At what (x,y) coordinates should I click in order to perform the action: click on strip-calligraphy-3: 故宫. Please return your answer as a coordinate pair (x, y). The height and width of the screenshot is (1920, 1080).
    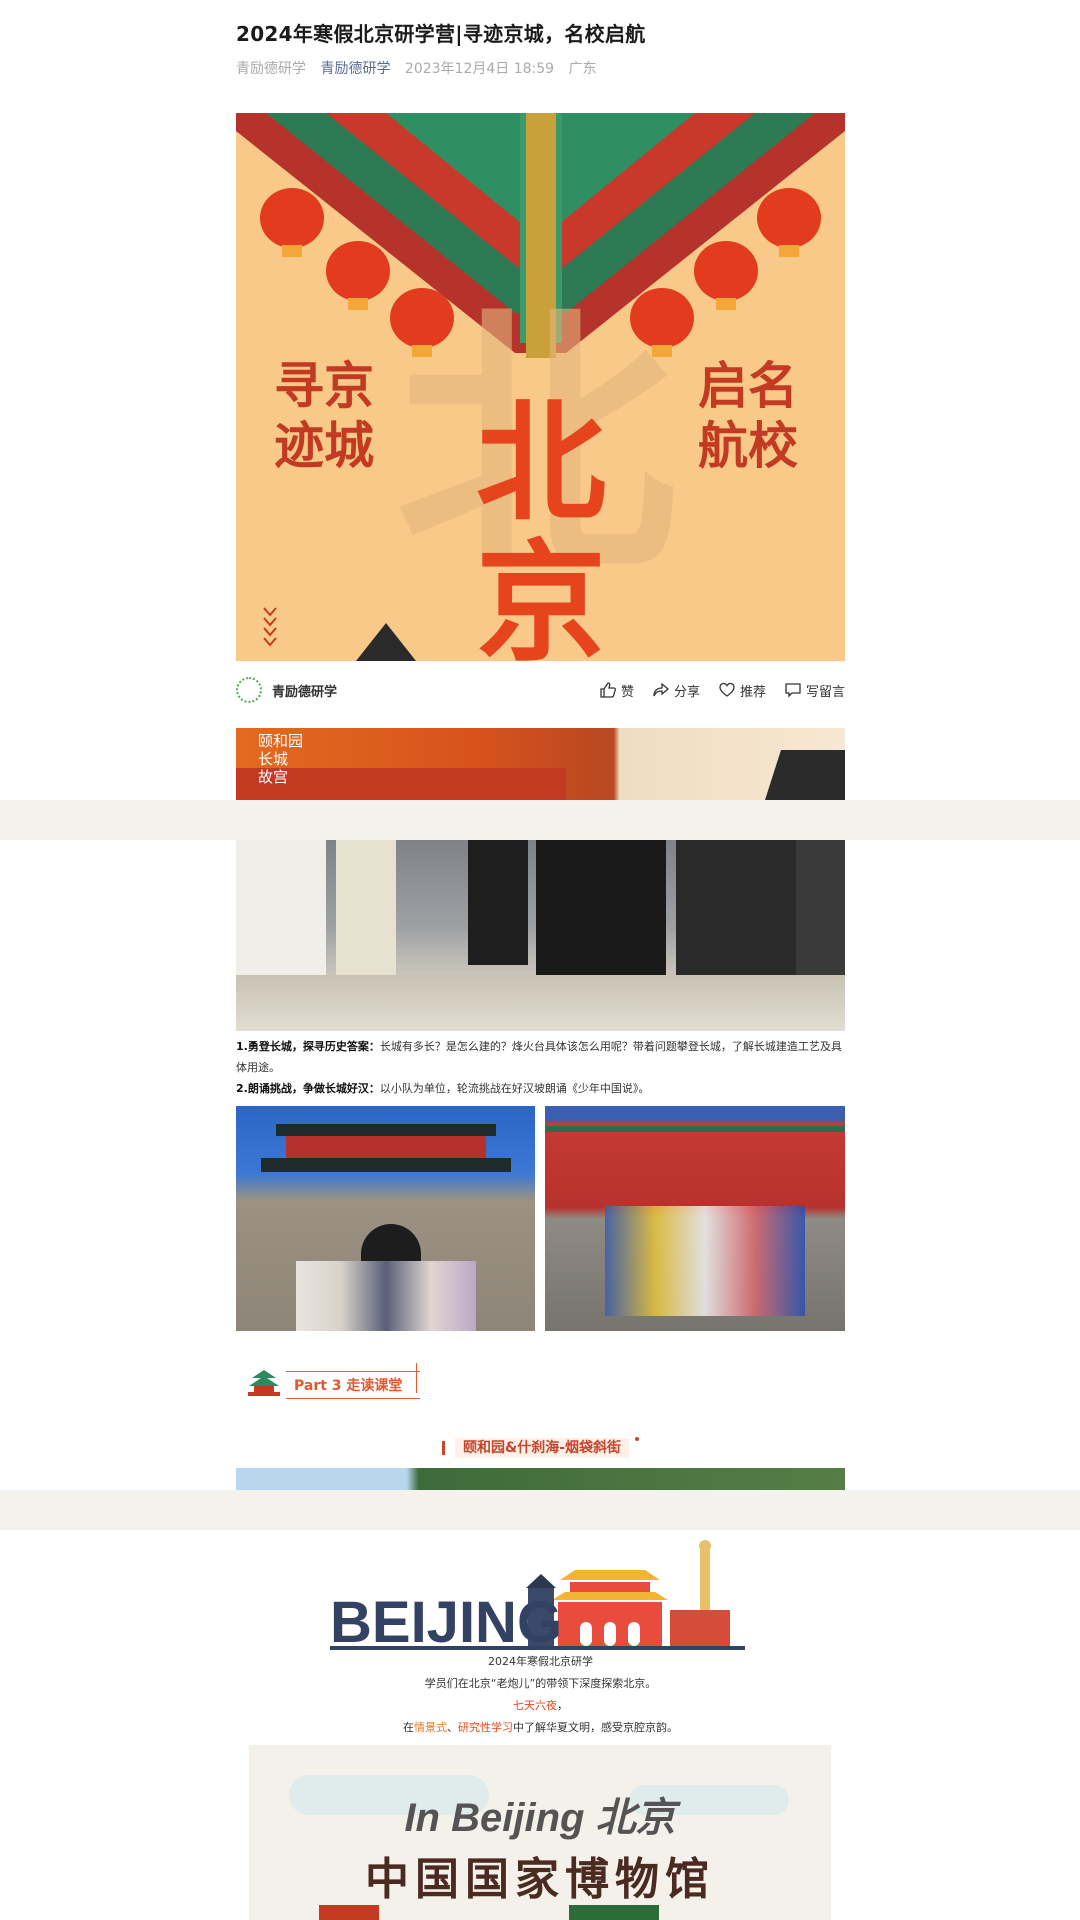
    Looking at the image, I should click on (273, 777).